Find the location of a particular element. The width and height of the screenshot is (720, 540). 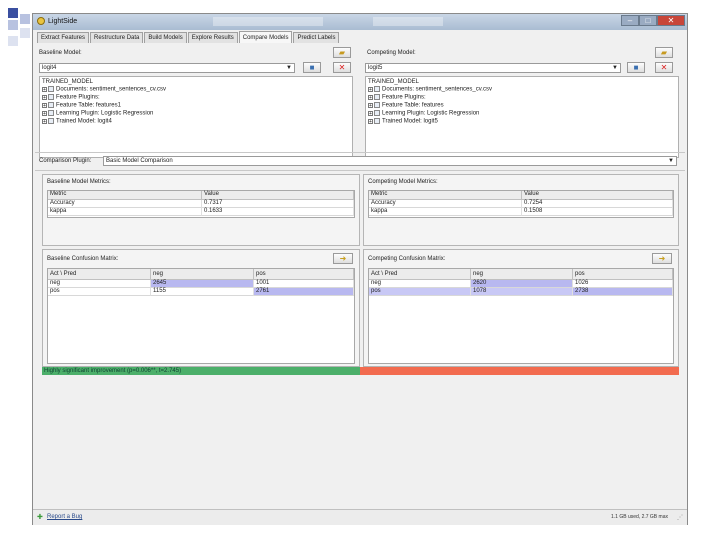

table-cell: 1001 is located at coordinates (304, 284).